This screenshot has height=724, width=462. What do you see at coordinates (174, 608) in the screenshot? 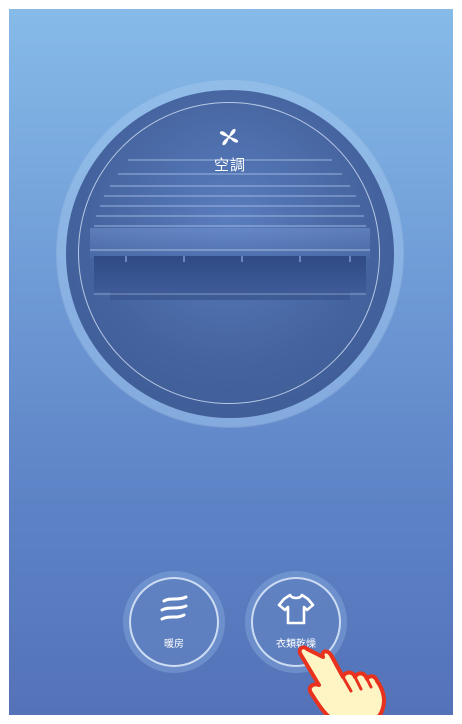
I see `heat-waves-icon` at bounding box center [174, 608].